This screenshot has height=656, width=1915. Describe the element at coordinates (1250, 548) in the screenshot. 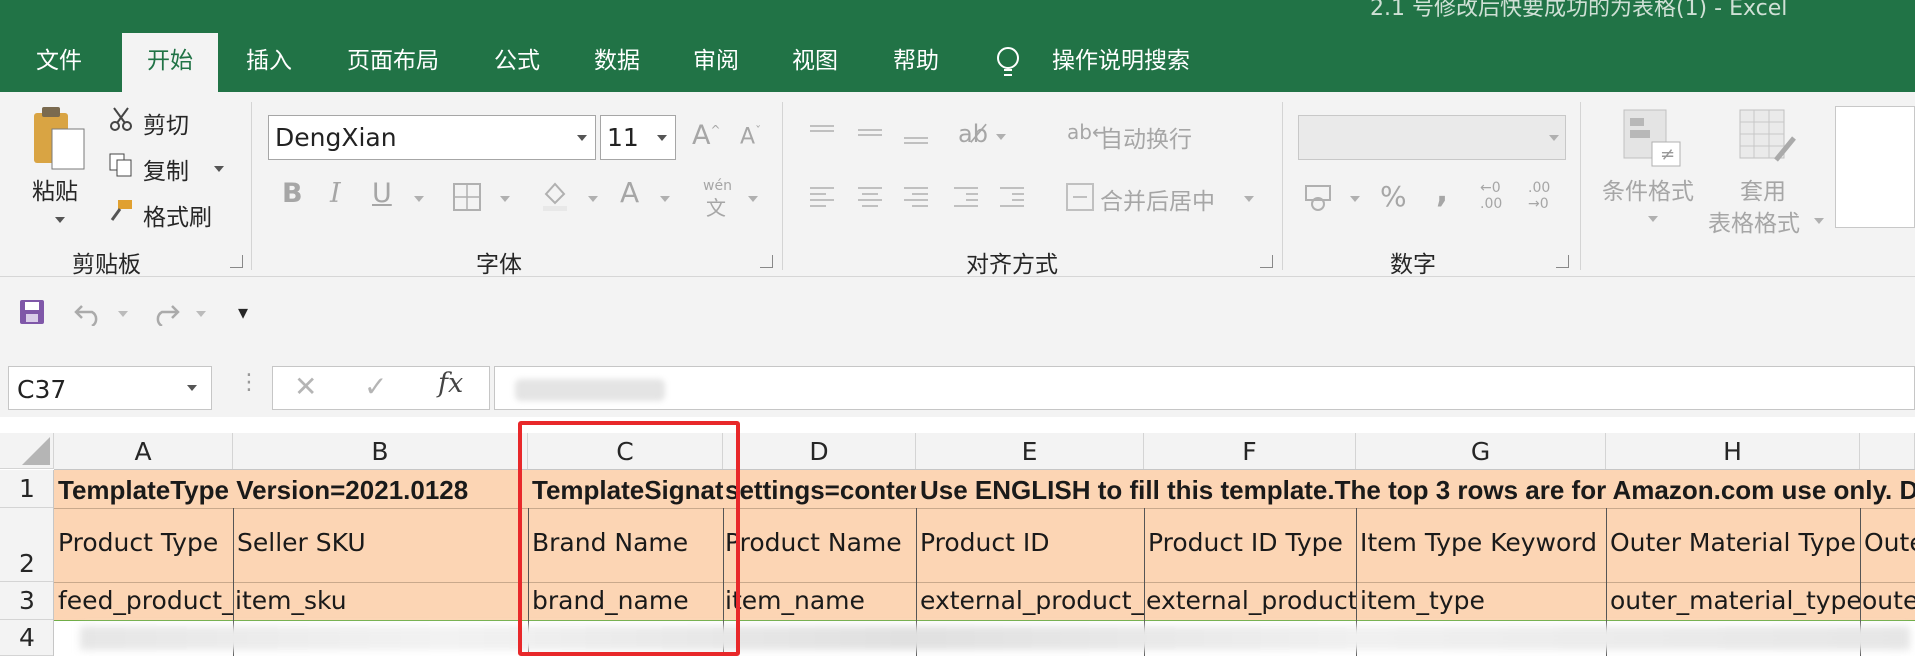

I see `cell-f2: Product ID Type` at that location.